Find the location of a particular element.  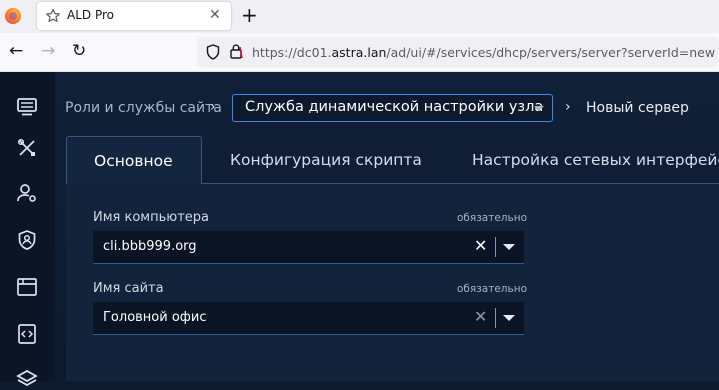

lock-icon is located at coordinates (236, 51).